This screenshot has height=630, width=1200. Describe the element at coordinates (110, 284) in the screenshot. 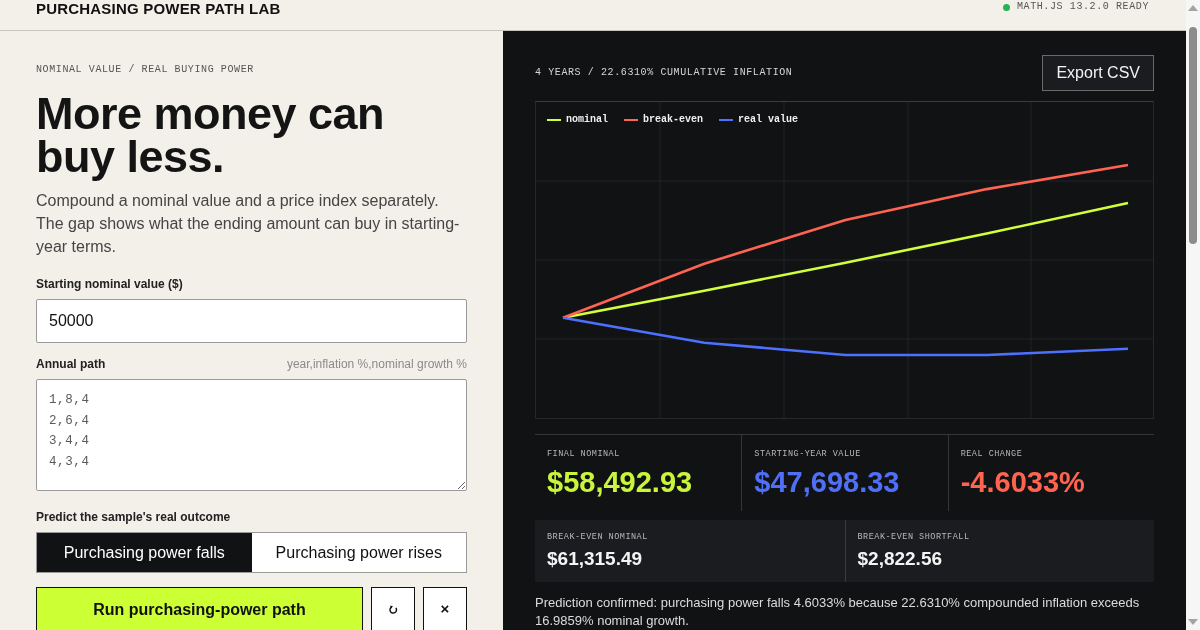

I see `field-label: Starting nominal value ($)` at that location.